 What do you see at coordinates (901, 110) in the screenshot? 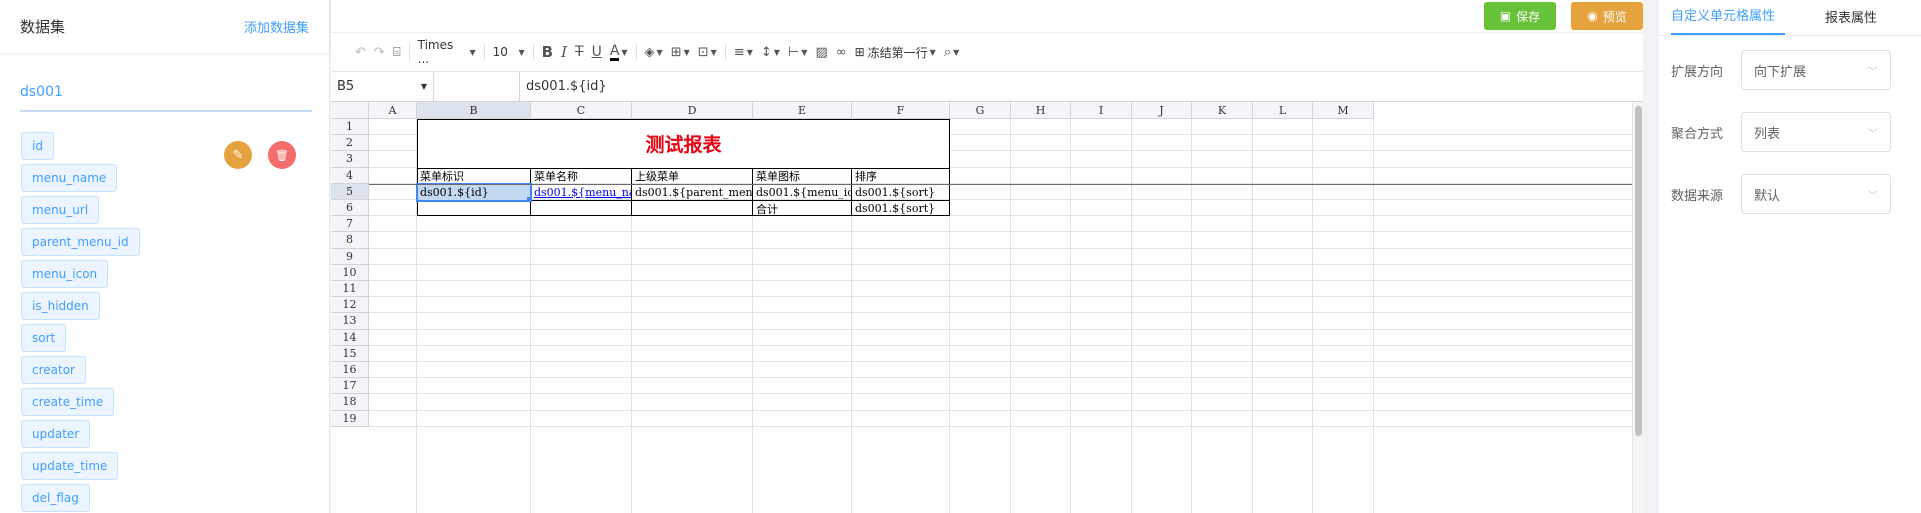
I see `column-header-f: F` at bounding box center [901, 110].